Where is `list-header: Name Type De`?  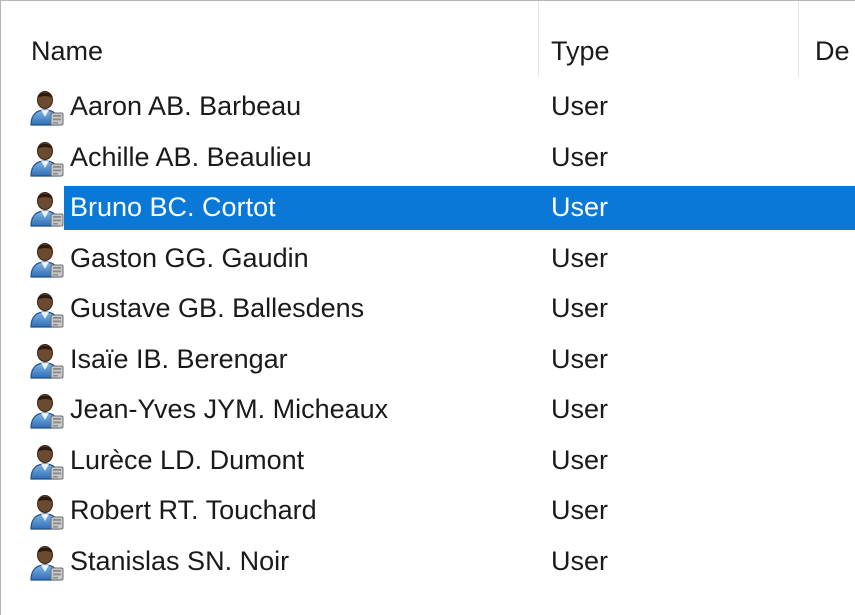 list-header: Name Type De is located at coordinates (428, 39).